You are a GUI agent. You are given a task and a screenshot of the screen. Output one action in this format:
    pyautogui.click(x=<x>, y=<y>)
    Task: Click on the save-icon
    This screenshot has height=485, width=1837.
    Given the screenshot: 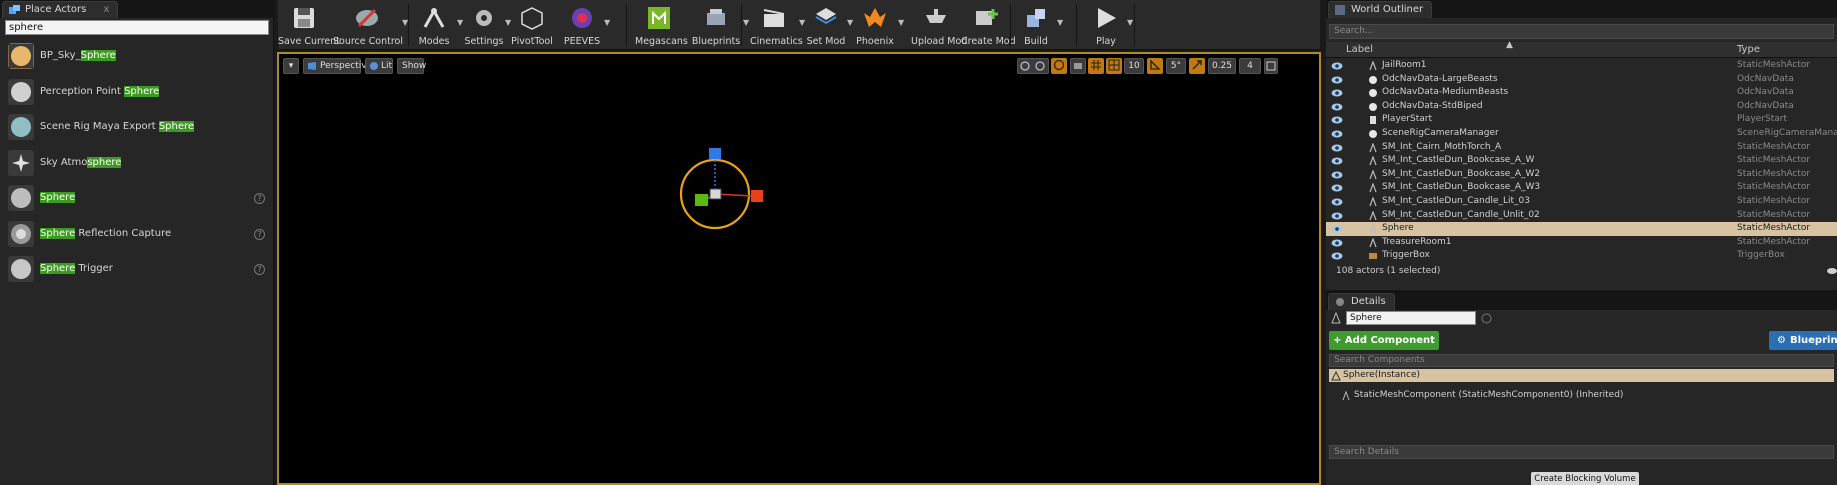 What is the action you would take?
    pyautogui.click(x=304, y=18)
    